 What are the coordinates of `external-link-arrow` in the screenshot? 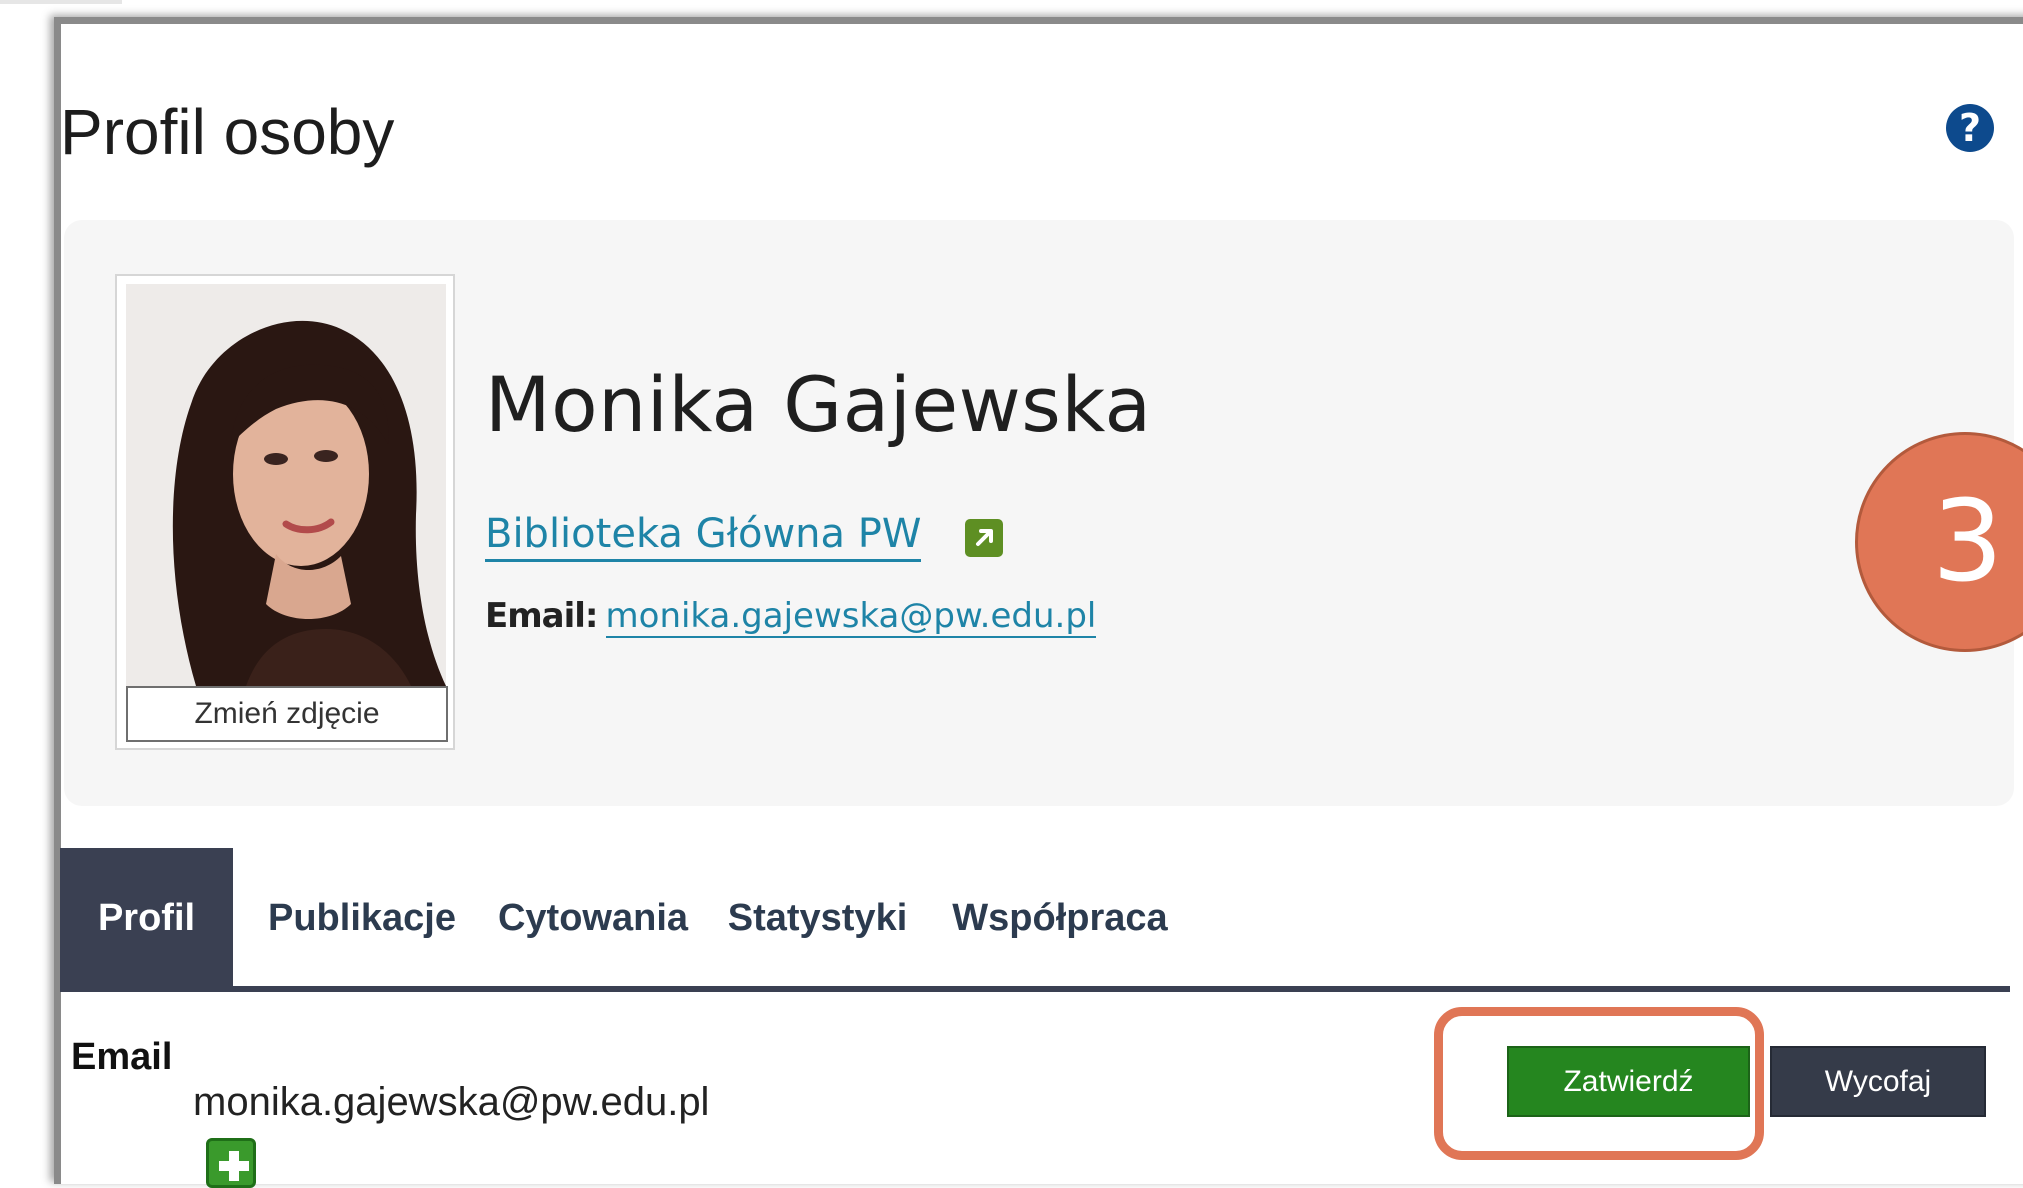 It's located at (984, 537).